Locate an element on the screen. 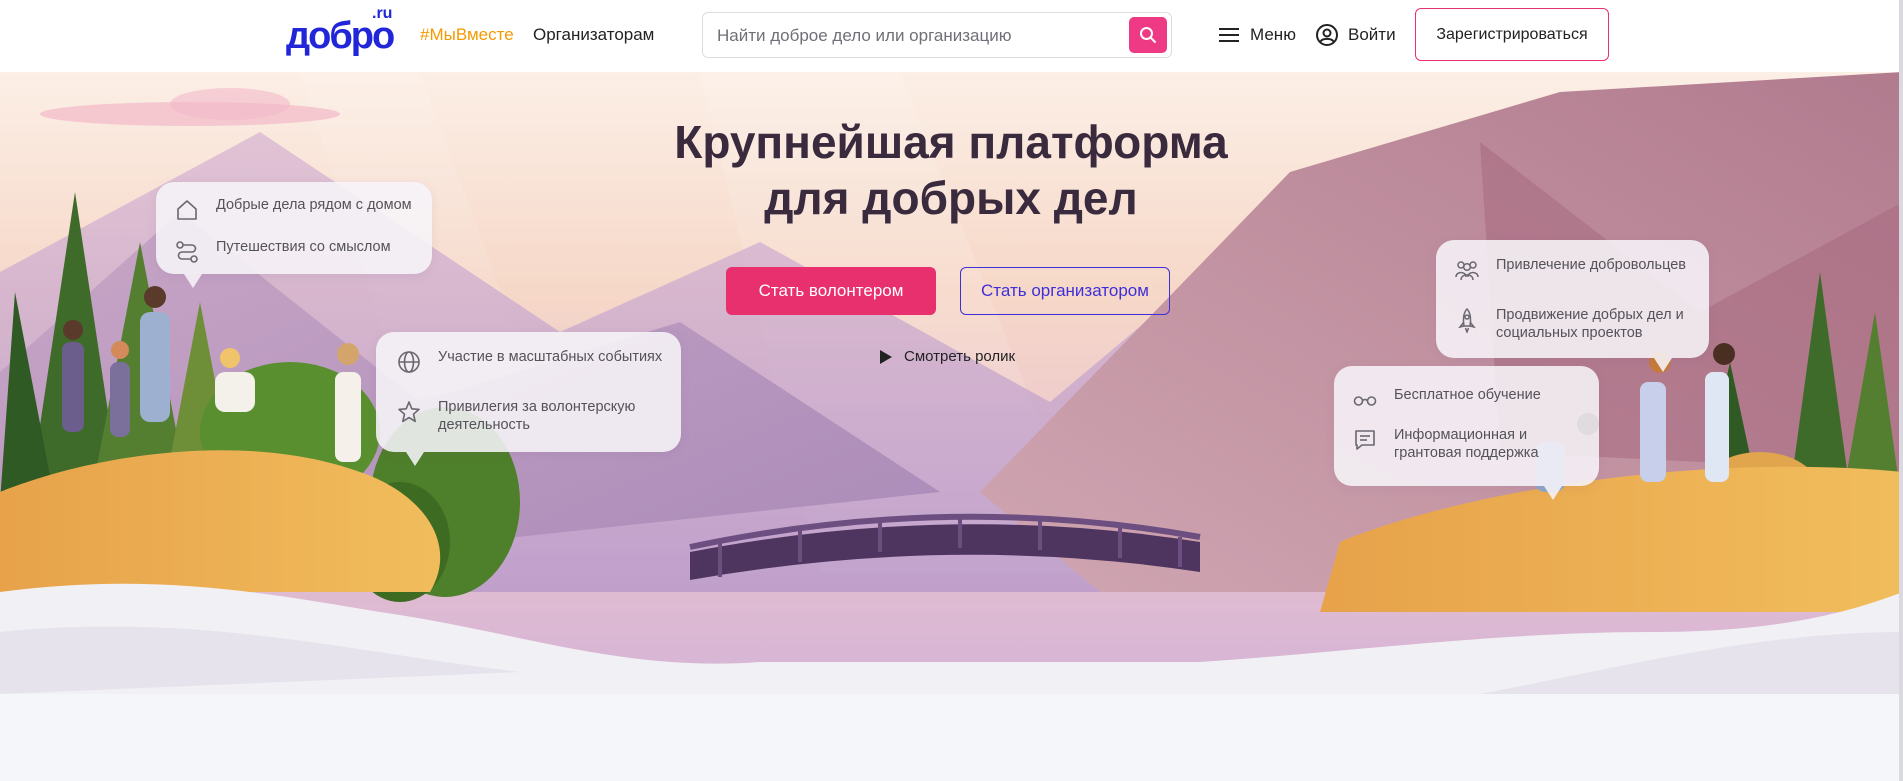 This screenshot has width=1903, height=781. watch-video-link: Смотреть ролик is located at coordinates (947, 356).